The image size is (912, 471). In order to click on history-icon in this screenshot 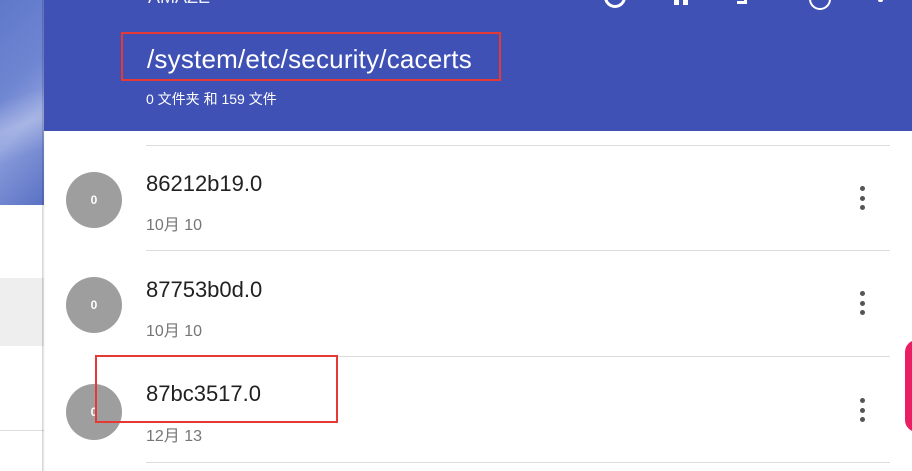, I will do `click(820, 5)`.